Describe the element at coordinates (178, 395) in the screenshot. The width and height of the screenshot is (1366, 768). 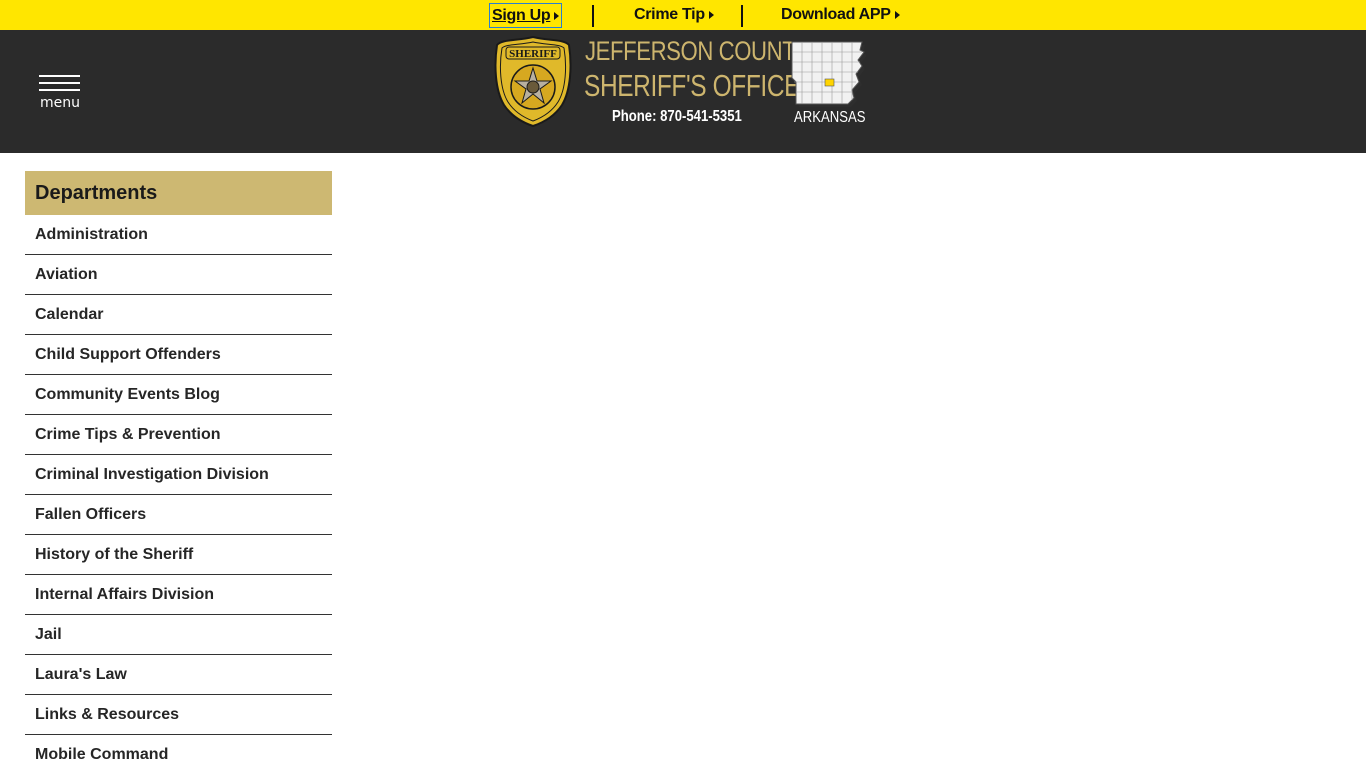
I see `sidebar-item: Community Events Blog` at that location.